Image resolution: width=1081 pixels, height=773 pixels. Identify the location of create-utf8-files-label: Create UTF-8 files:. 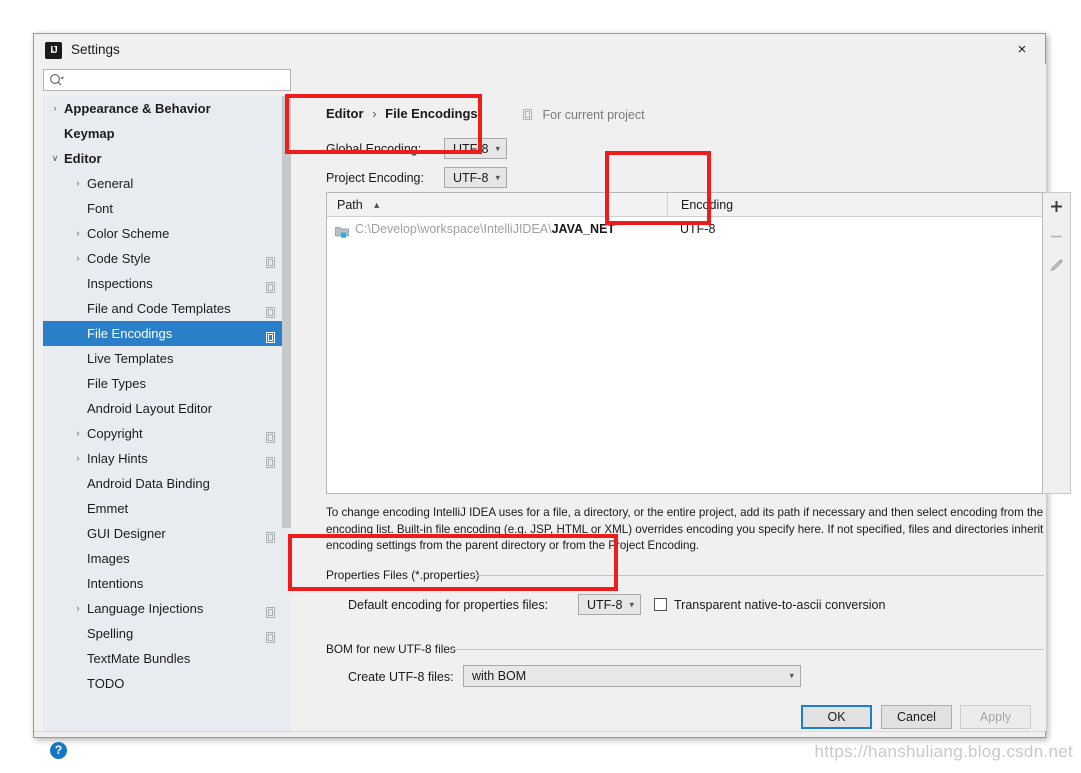
(401, 677).